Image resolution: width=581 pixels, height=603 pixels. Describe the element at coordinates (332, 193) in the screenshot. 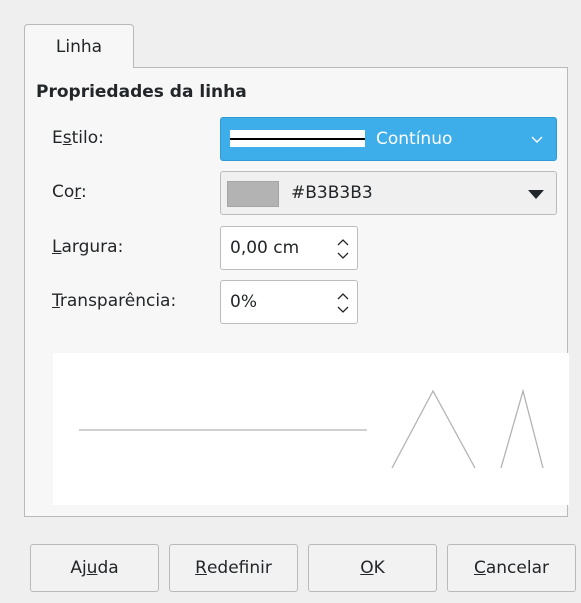

I see `line-color-value: #B3B3B3` at that location.